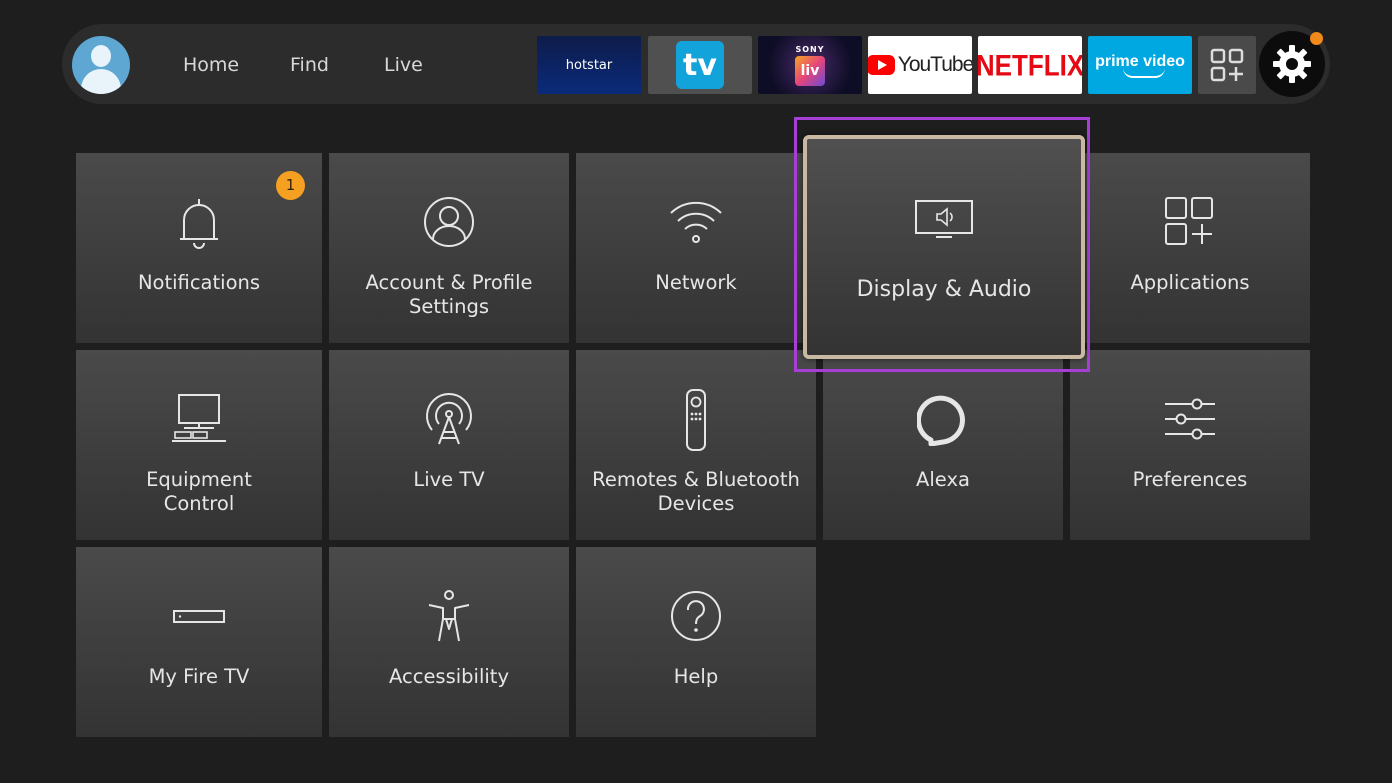 The height and width of the screenshot is (783, 1392). I want to click on alexa-icon, so click(941, 420).